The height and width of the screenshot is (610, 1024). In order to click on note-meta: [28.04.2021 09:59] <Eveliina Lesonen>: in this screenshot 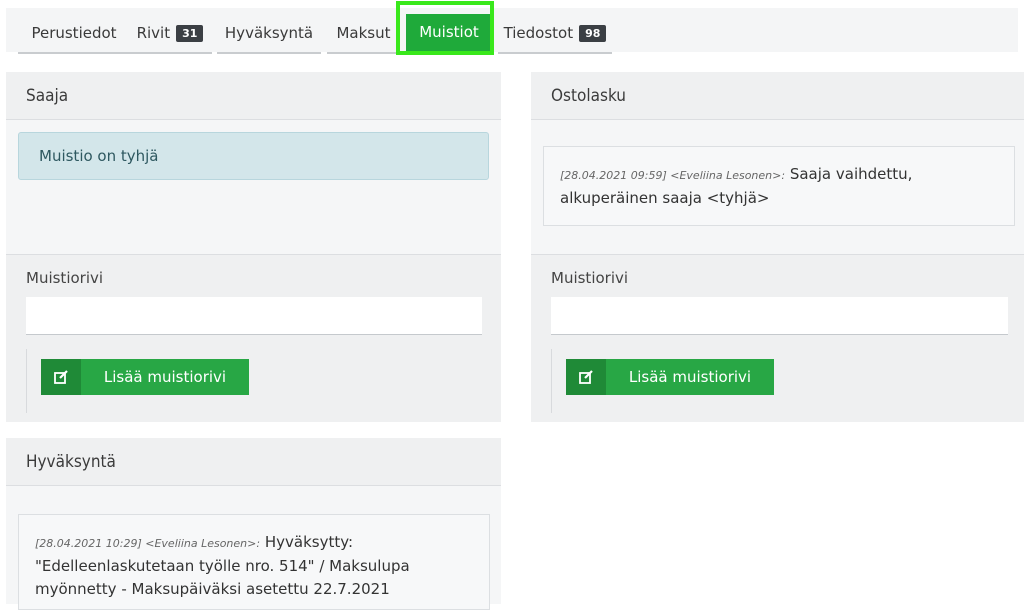, I will do `click(673, 175)`.